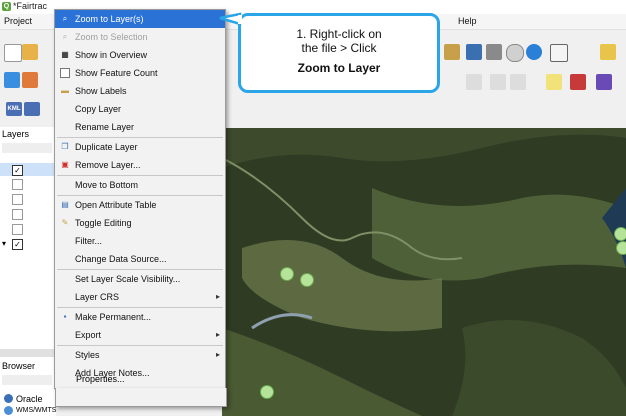 This screenshot has width=626, height=416. I want to click on expand-arrow-icon: ▾, so click(4, 243).